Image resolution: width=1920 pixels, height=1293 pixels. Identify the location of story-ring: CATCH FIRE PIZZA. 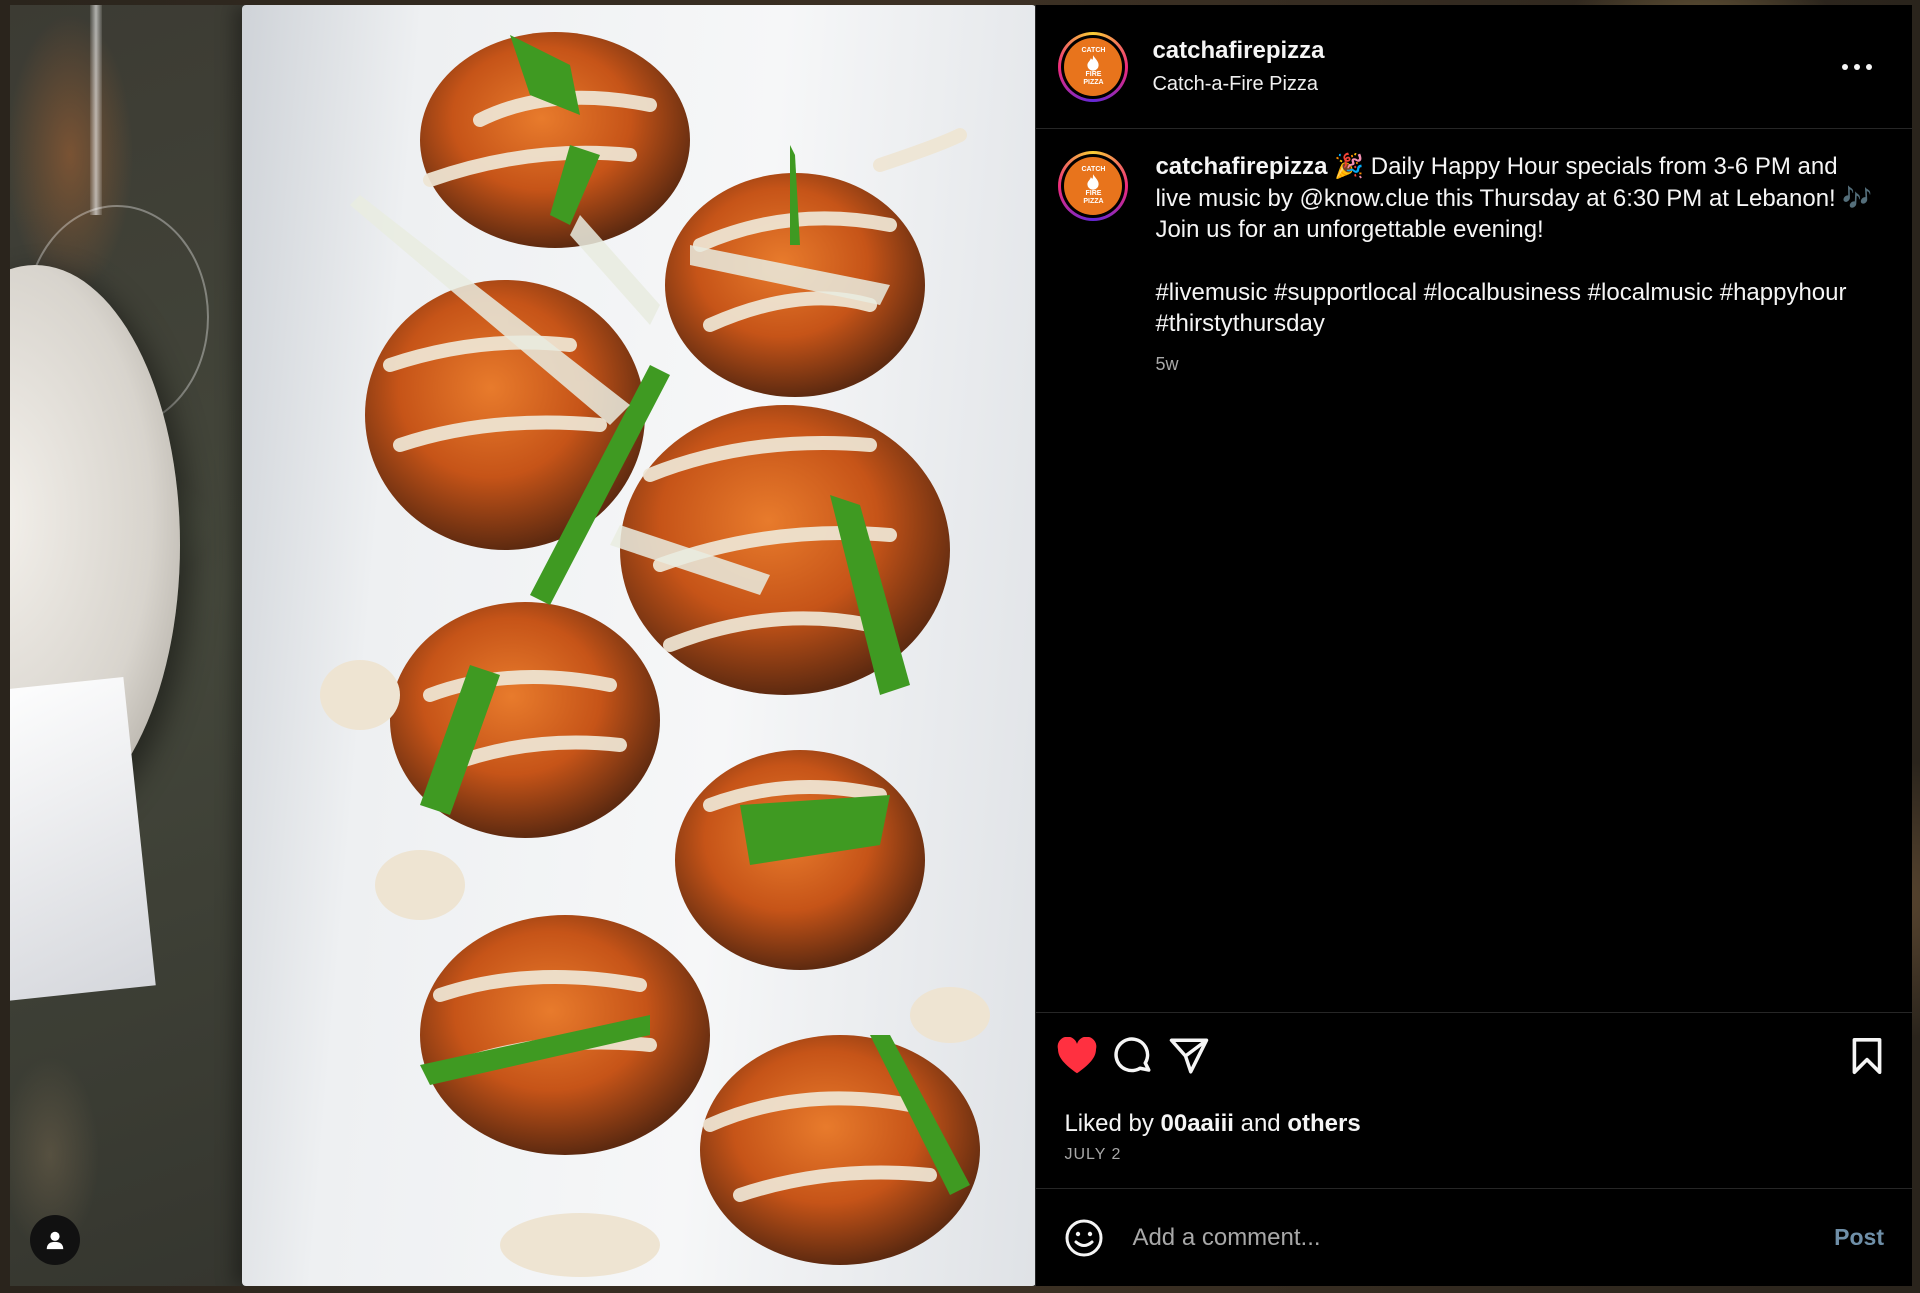
(1093, 66).